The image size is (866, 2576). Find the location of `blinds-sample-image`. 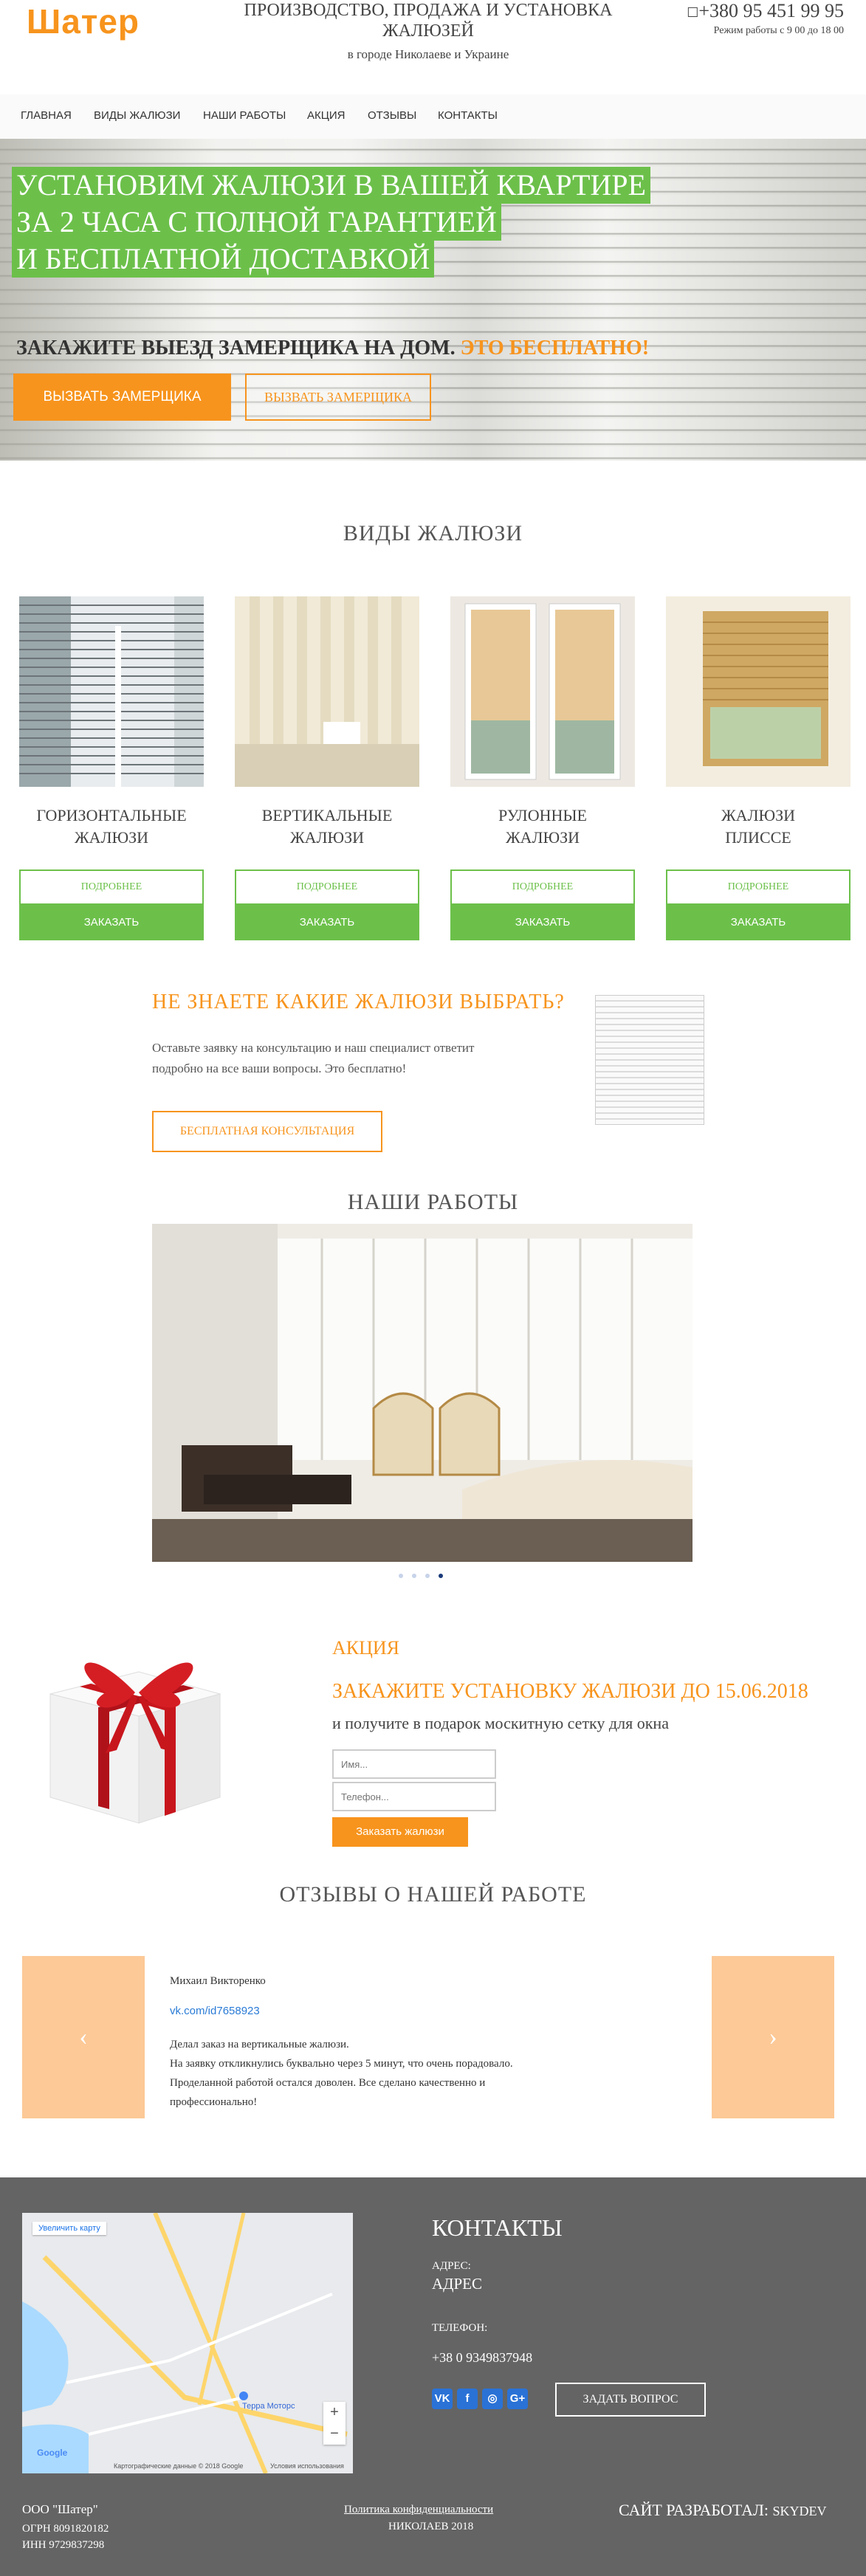

blinds-sample-image is located at coordinates (649, 1060).